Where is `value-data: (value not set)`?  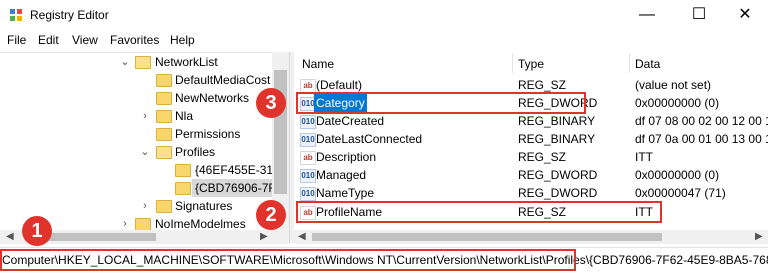 value-data: (value not set) is located at coordinates (673, 85).